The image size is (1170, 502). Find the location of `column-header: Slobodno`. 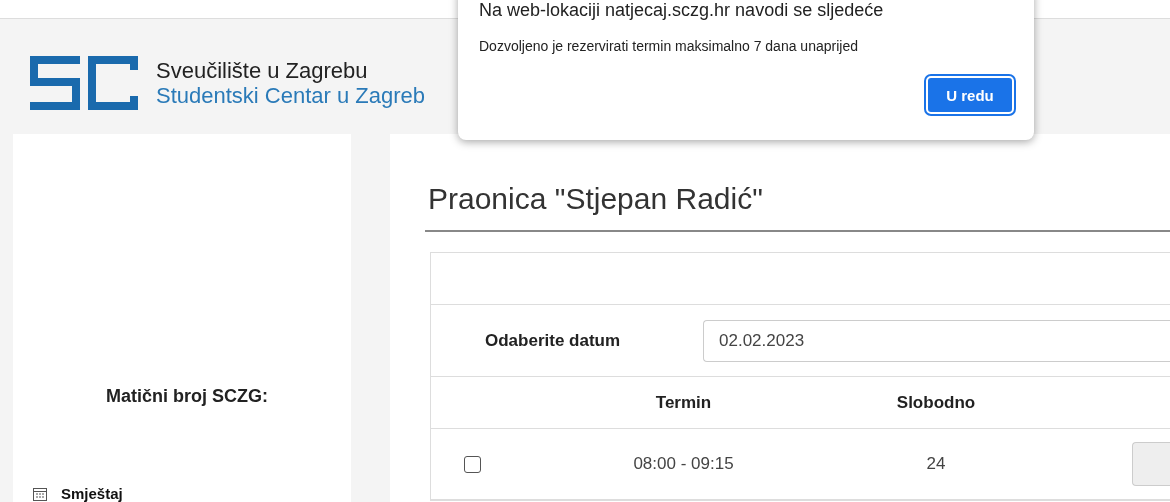

column-header: Slobodno is located at coordinates (936, 402).